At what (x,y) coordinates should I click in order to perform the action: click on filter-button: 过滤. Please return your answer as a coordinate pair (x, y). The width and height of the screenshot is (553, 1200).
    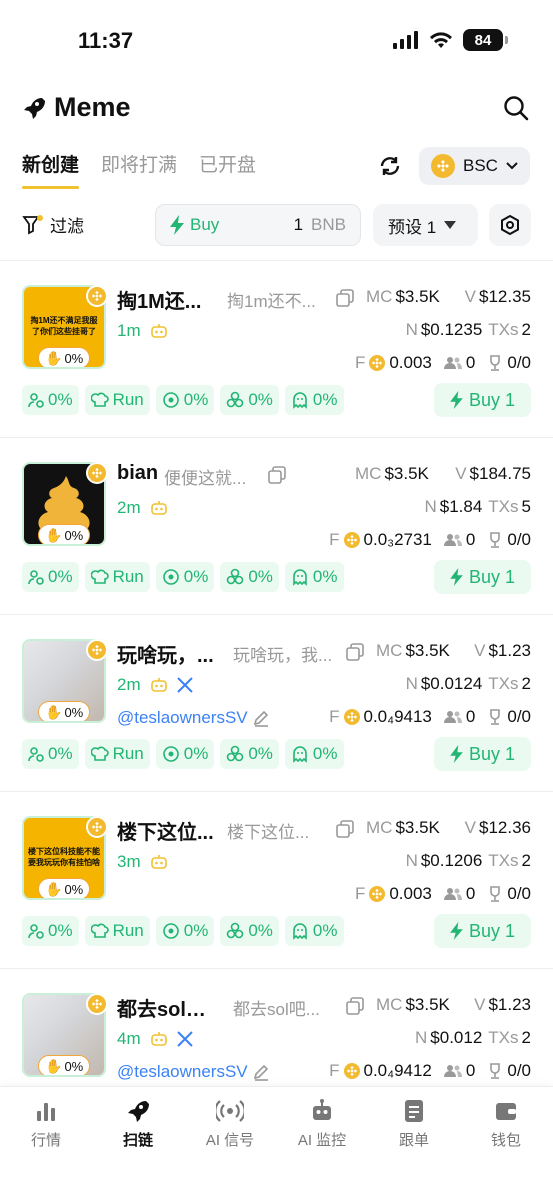
    Looking at the image, I should click on (53, 224).